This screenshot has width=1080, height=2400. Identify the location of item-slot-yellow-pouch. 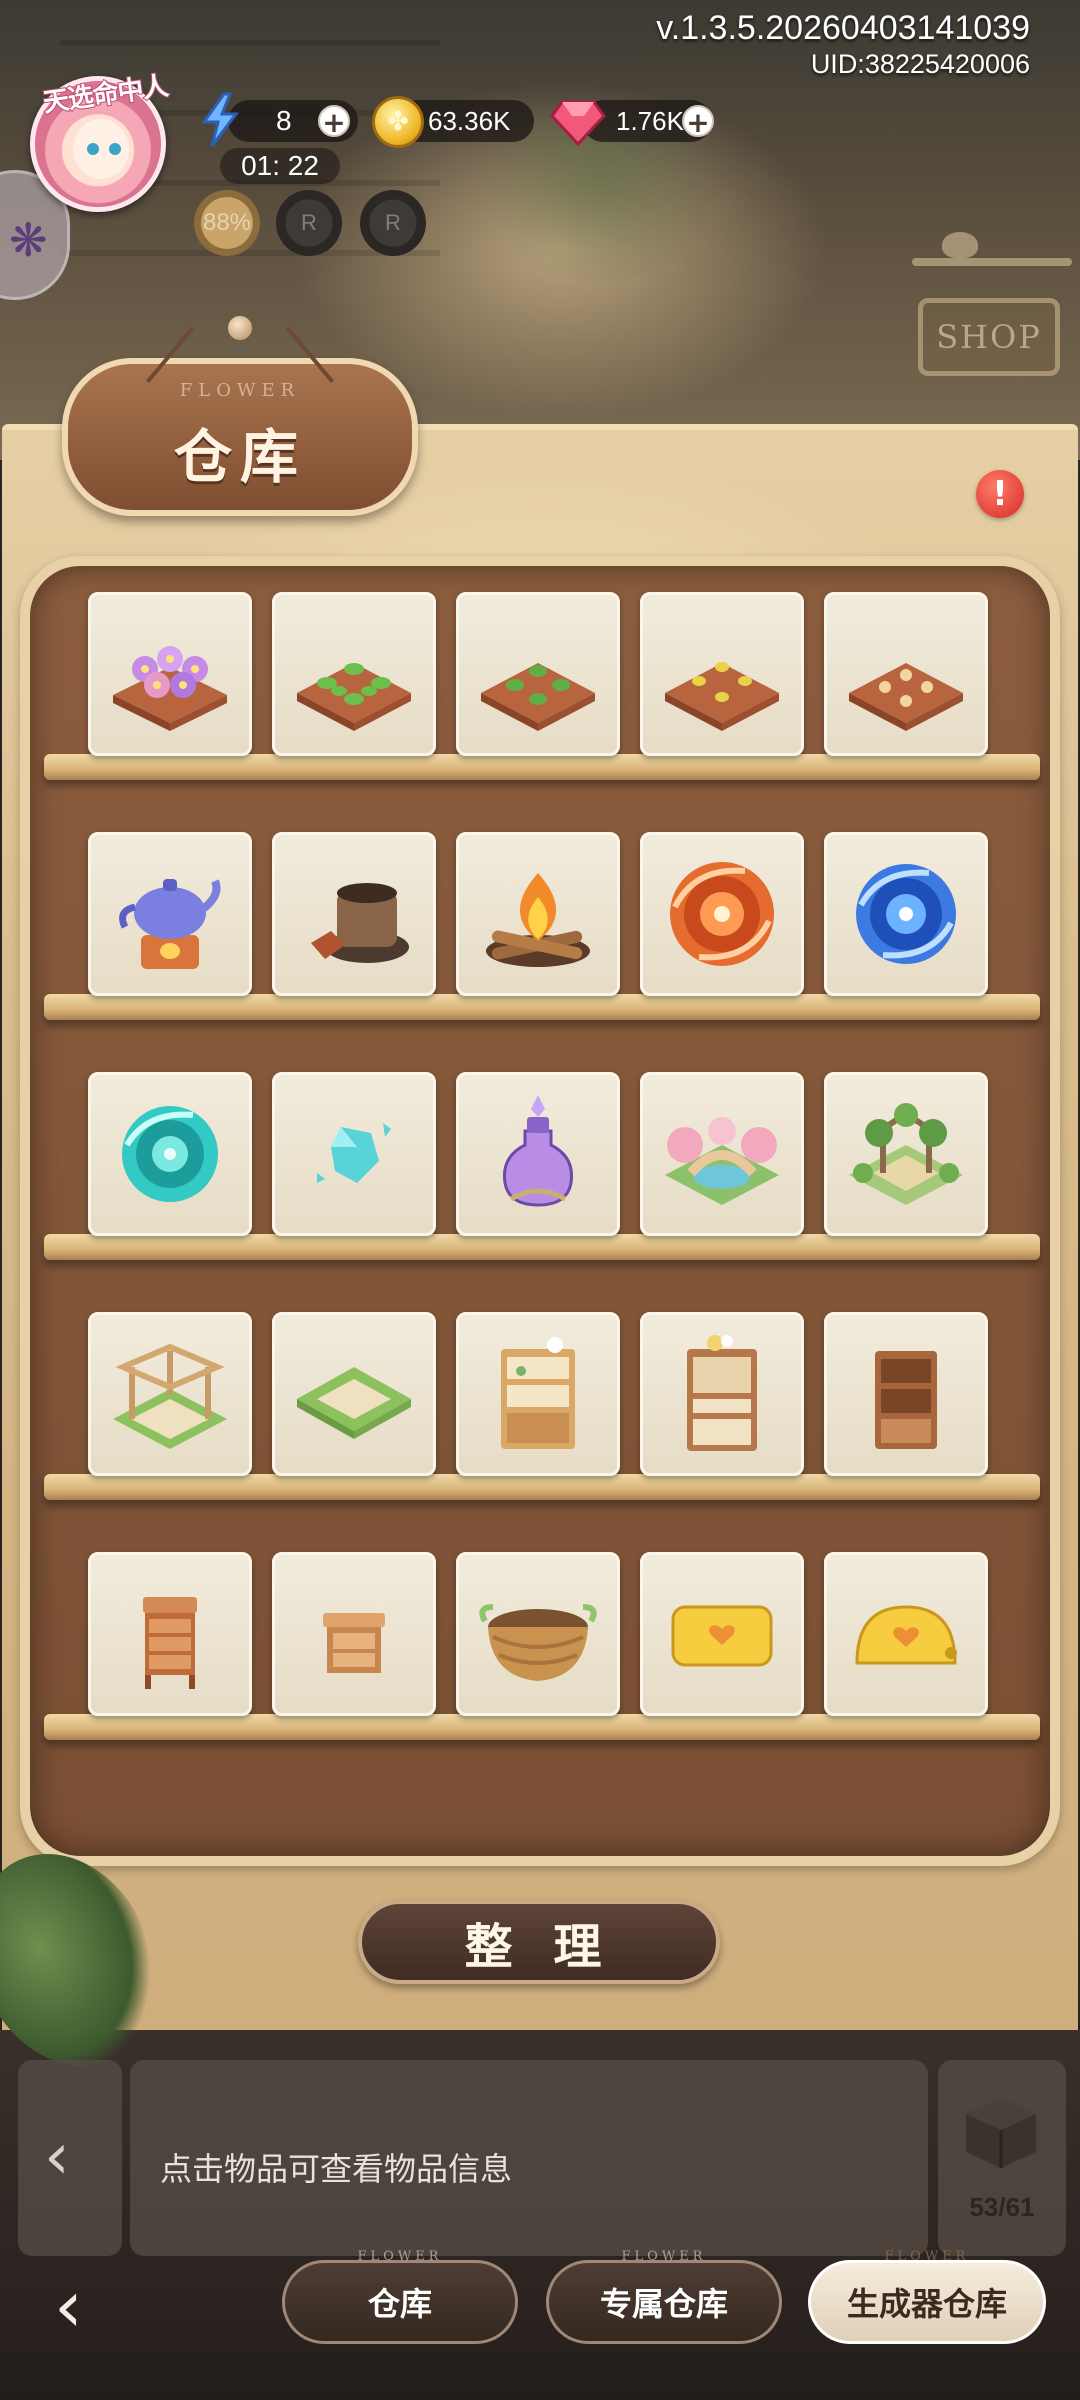
(722, 1634).